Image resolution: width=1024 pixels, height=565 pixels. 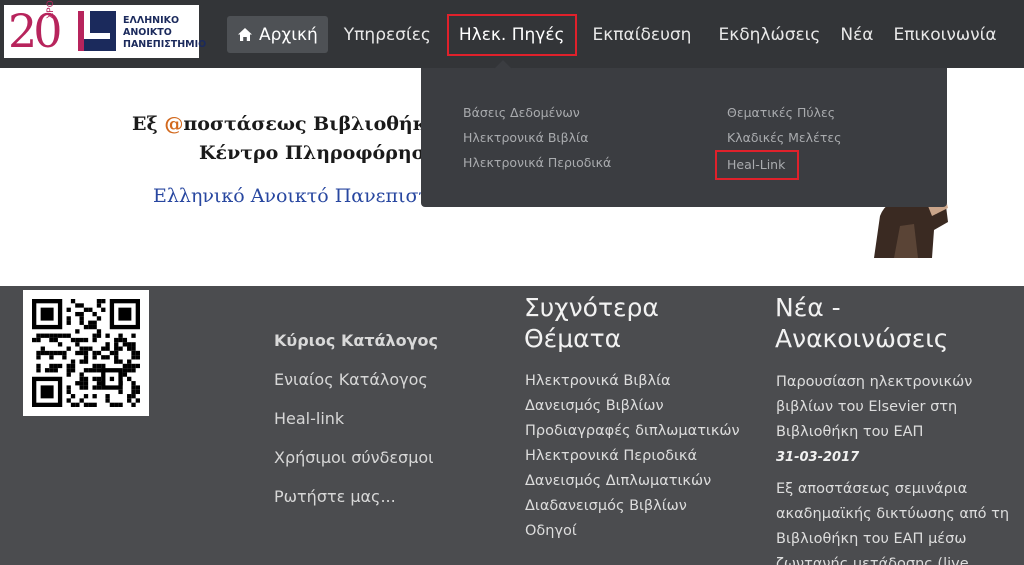 What do you see at coordinates (862, 323) in the screenshot?
I see `news-heading: Νέα - Ανακοινώσεις` at bounding box center [862, 323].